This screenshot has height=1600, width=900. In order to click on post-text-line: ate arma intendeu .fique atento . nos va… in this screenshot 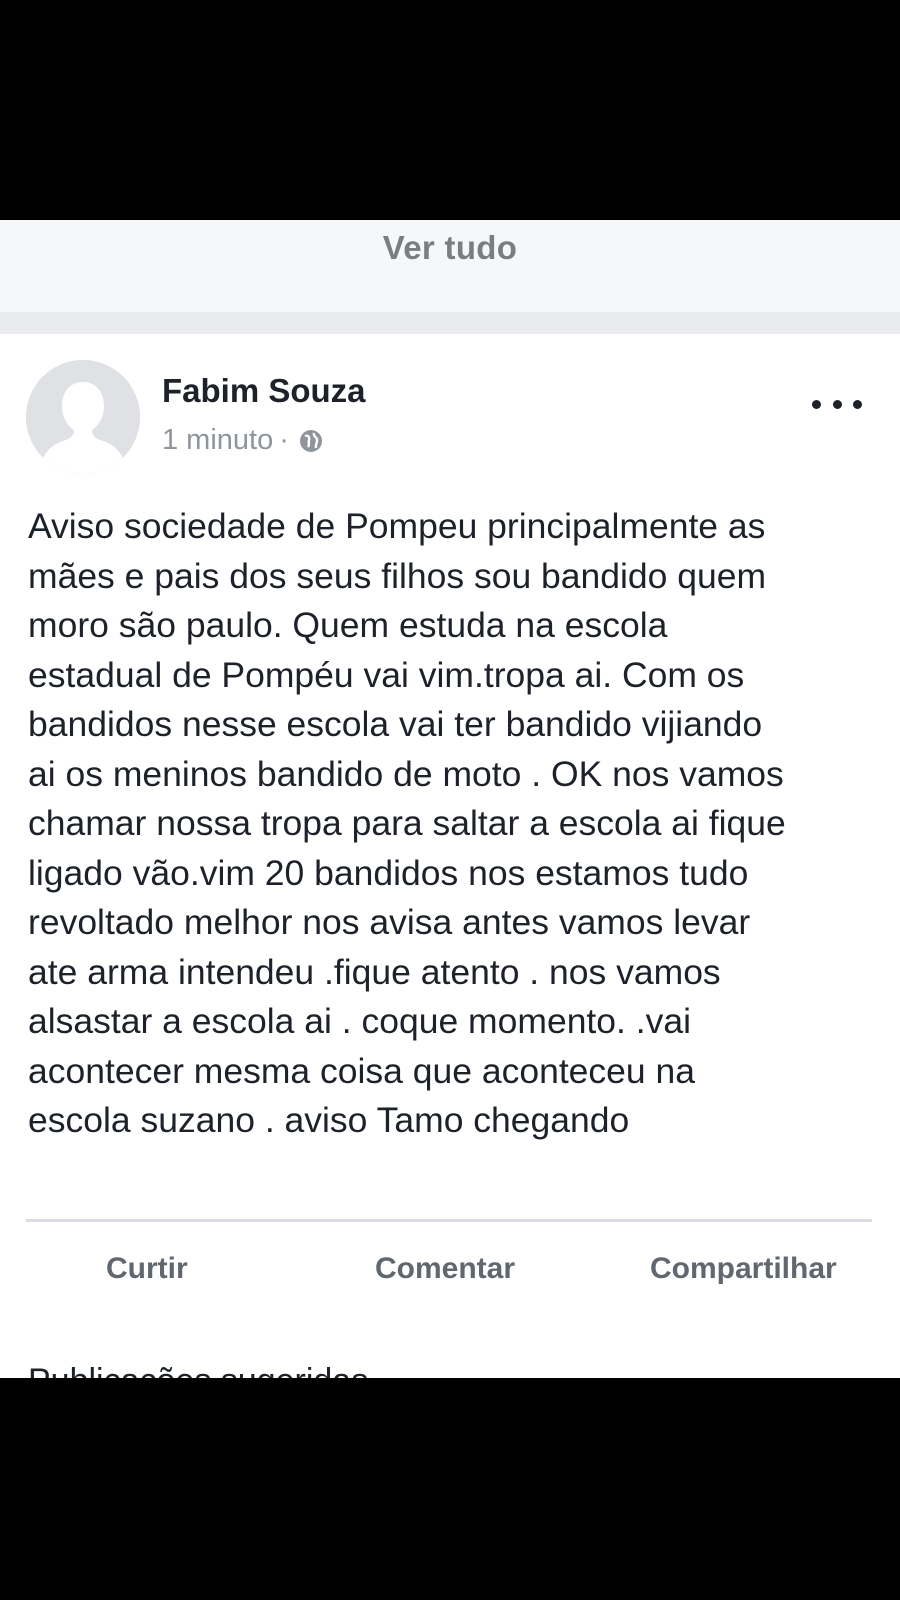, I will do `click(374, 971)`.